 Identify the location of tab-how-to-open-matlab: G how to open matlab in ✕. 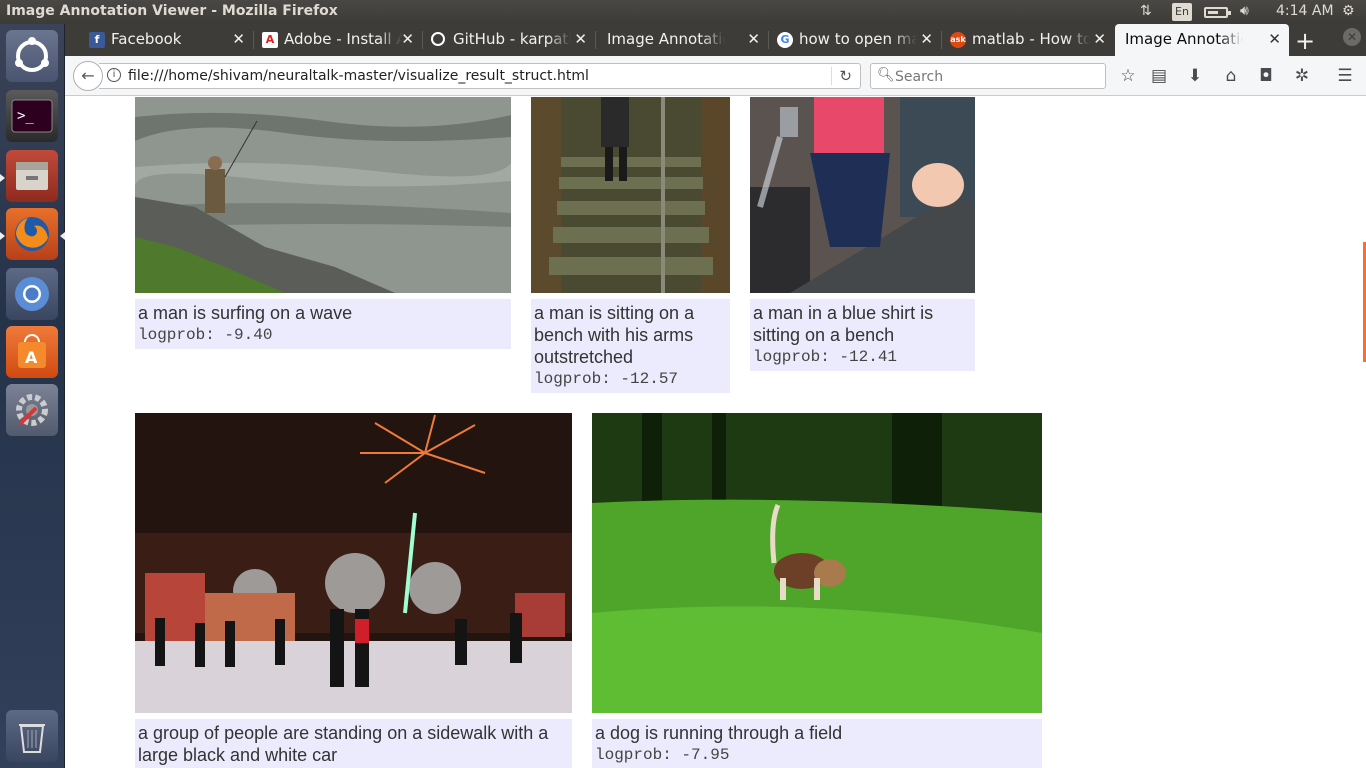
(855, 40).